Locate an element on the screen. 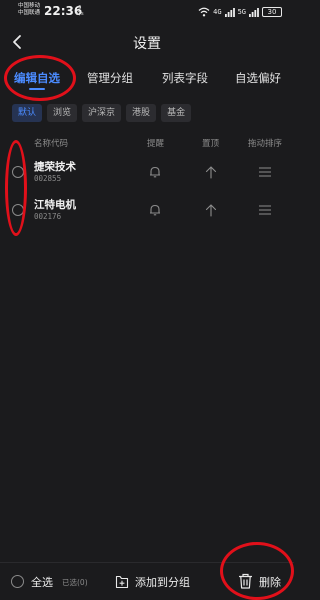  group-filter-chips: 默认 浏览 沪深京 港股 基金 is located at coordinates (102, 113).